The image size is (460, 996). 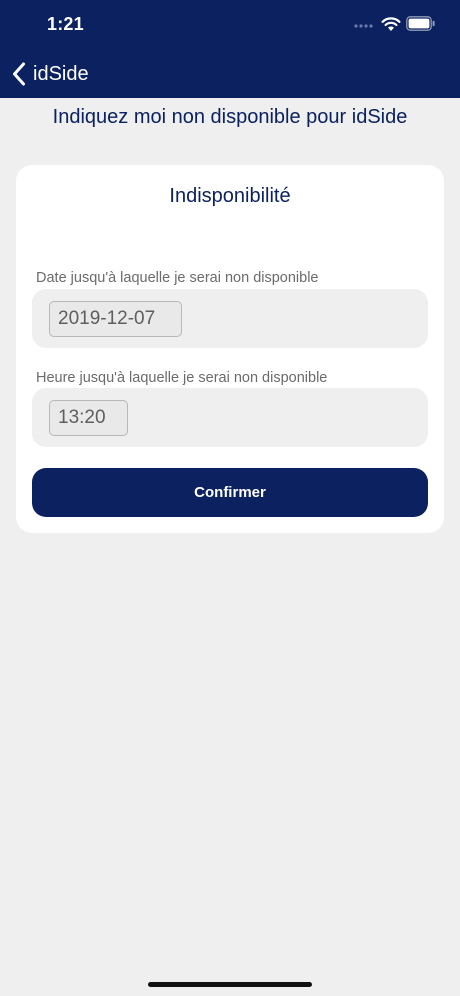 I want to click on signal-icon, so click(x=363, y=26).